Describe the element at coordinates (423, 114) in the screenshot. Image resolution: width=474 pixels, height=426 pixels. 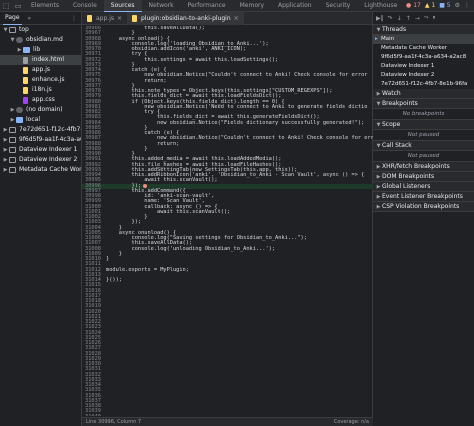
I see `breakpoints-empty: No breakpoints` at that location.